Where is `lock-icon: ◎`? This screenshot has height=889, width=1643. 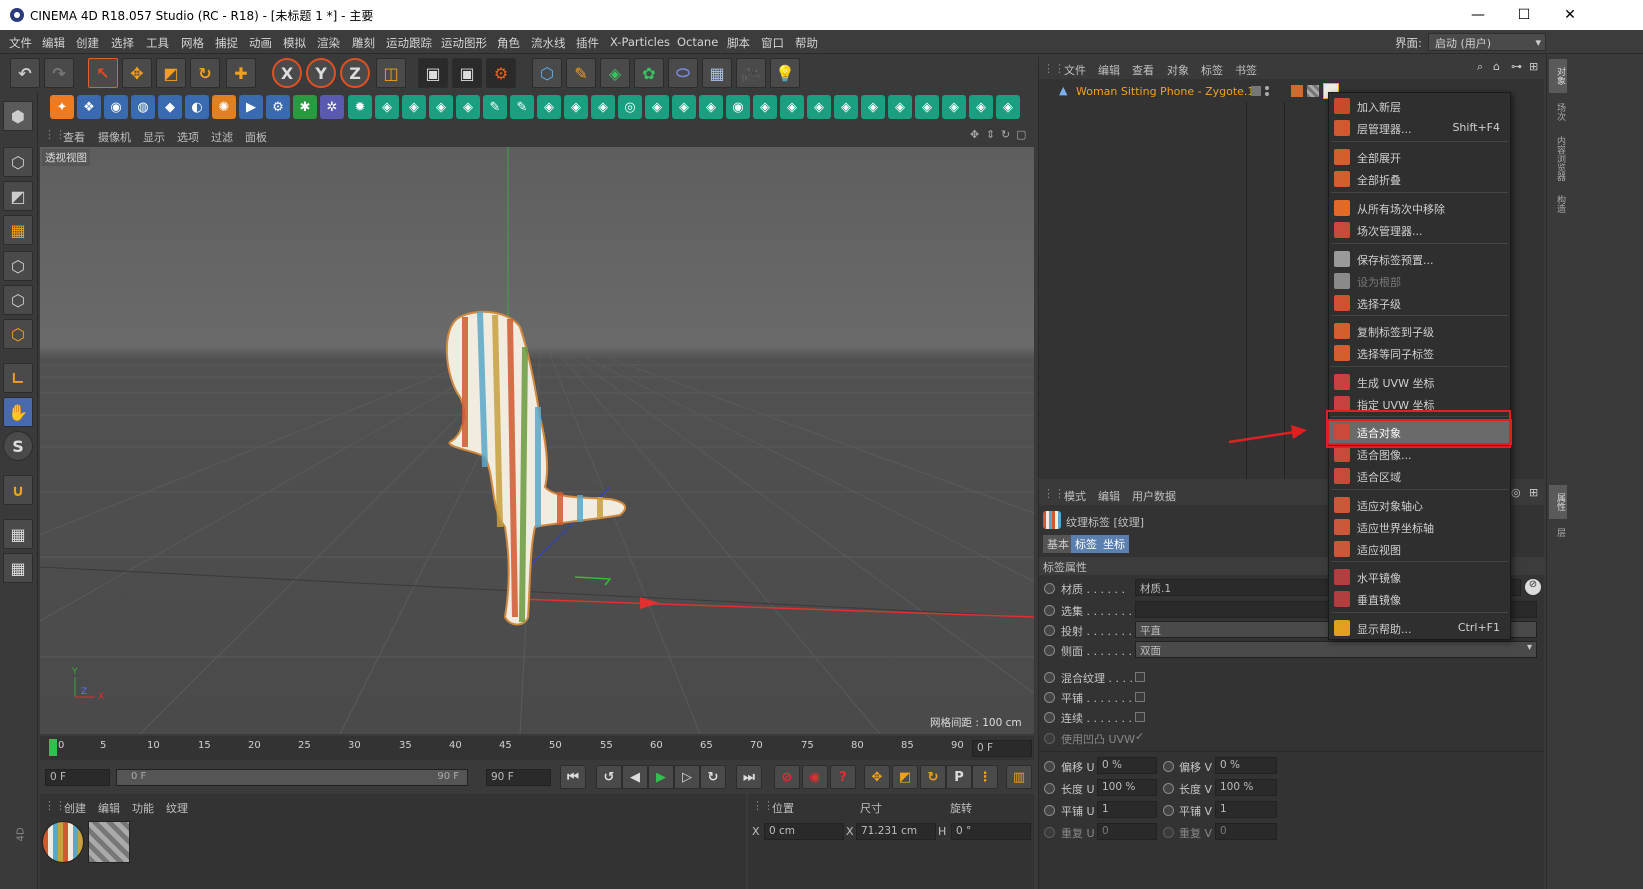
lock-icon: ◎ is located at coordinates (1516, 492).